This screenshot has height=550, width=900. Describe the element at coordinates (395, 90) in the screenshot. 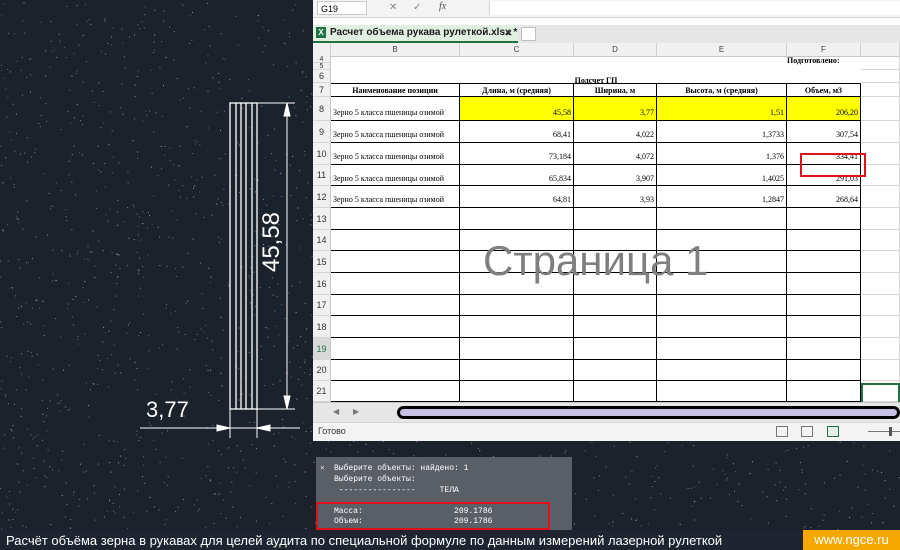

I see `header-name: Наименование позиции` at that location.